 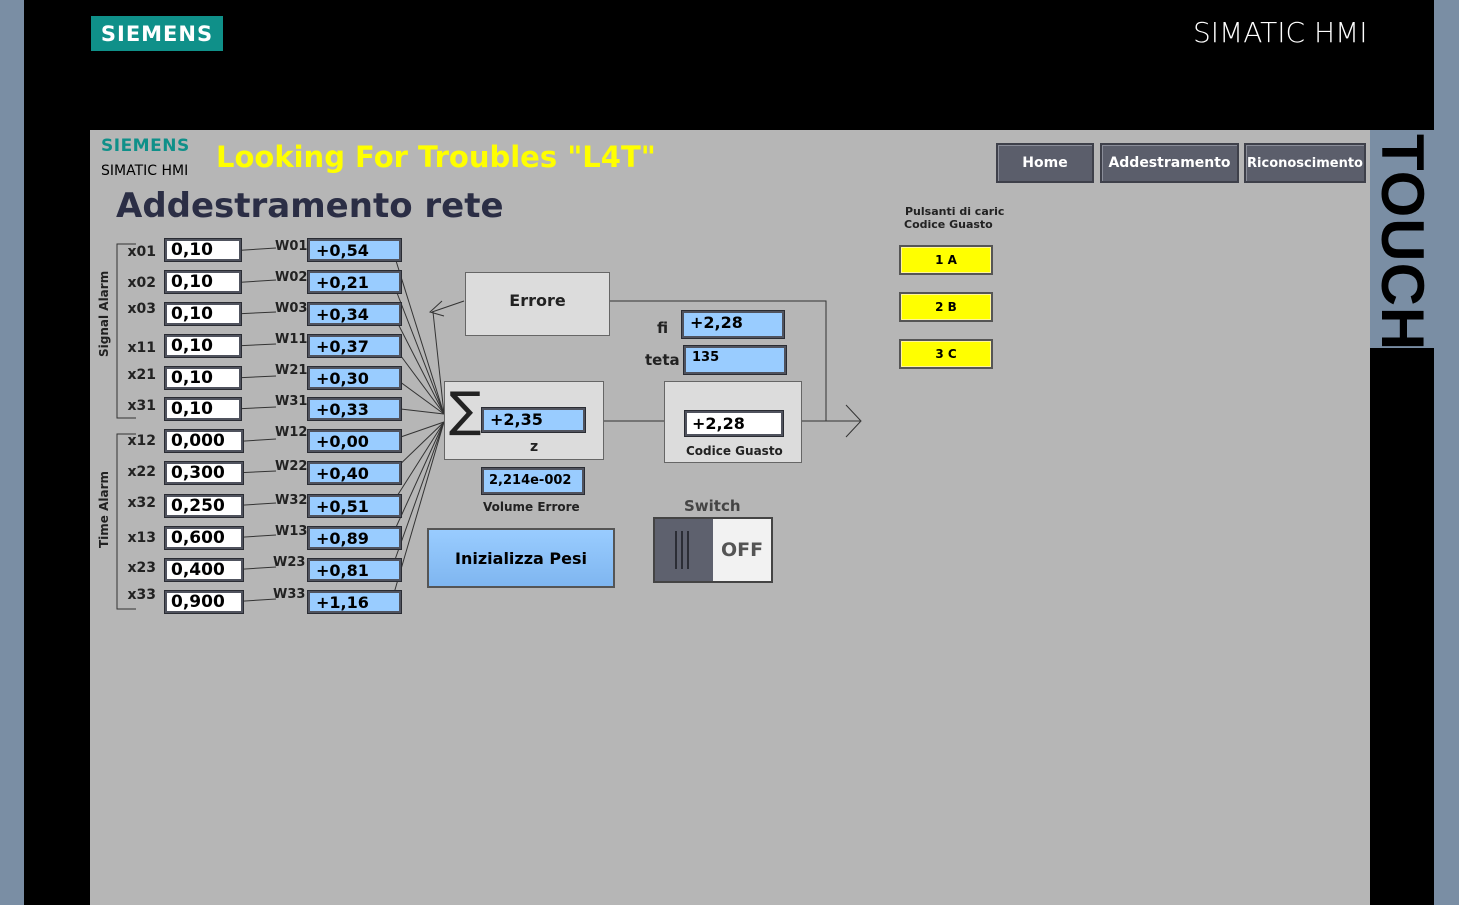 What do you see at coordinates (145, 146) in the screenshot?
I see `screen-brand: SIEMENS` at bounding box center [145, 146].